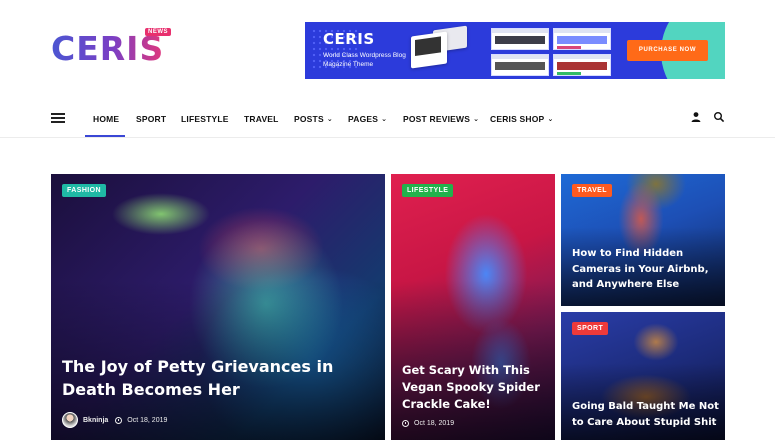  I want to click on nav-item-label: CERIS SHOP, so click(517, 119).